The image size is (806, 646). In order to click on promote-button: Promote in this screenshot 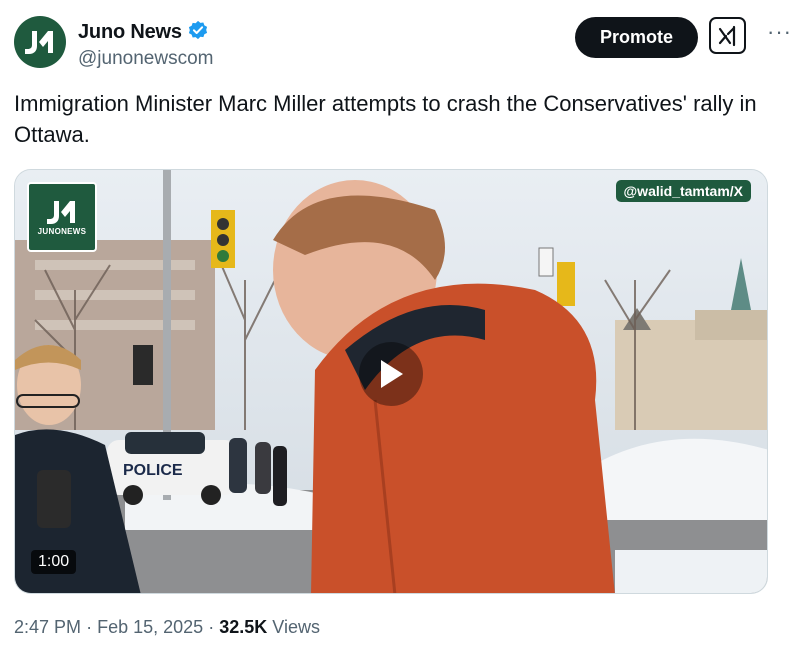, I will do `click(636, 37)`.